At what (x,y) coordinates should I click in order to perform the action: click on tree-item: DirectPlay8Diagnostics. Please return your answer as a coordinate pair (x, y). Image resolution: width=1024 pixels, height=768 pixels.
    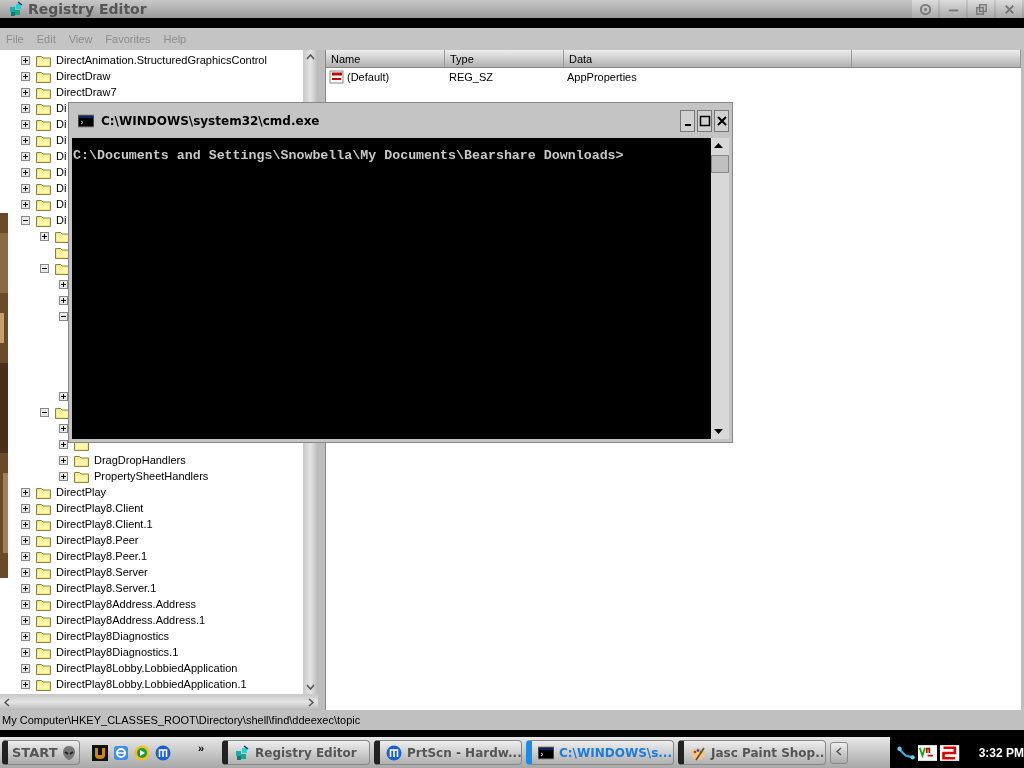
    Looking at the image, I should click on (113, 636).